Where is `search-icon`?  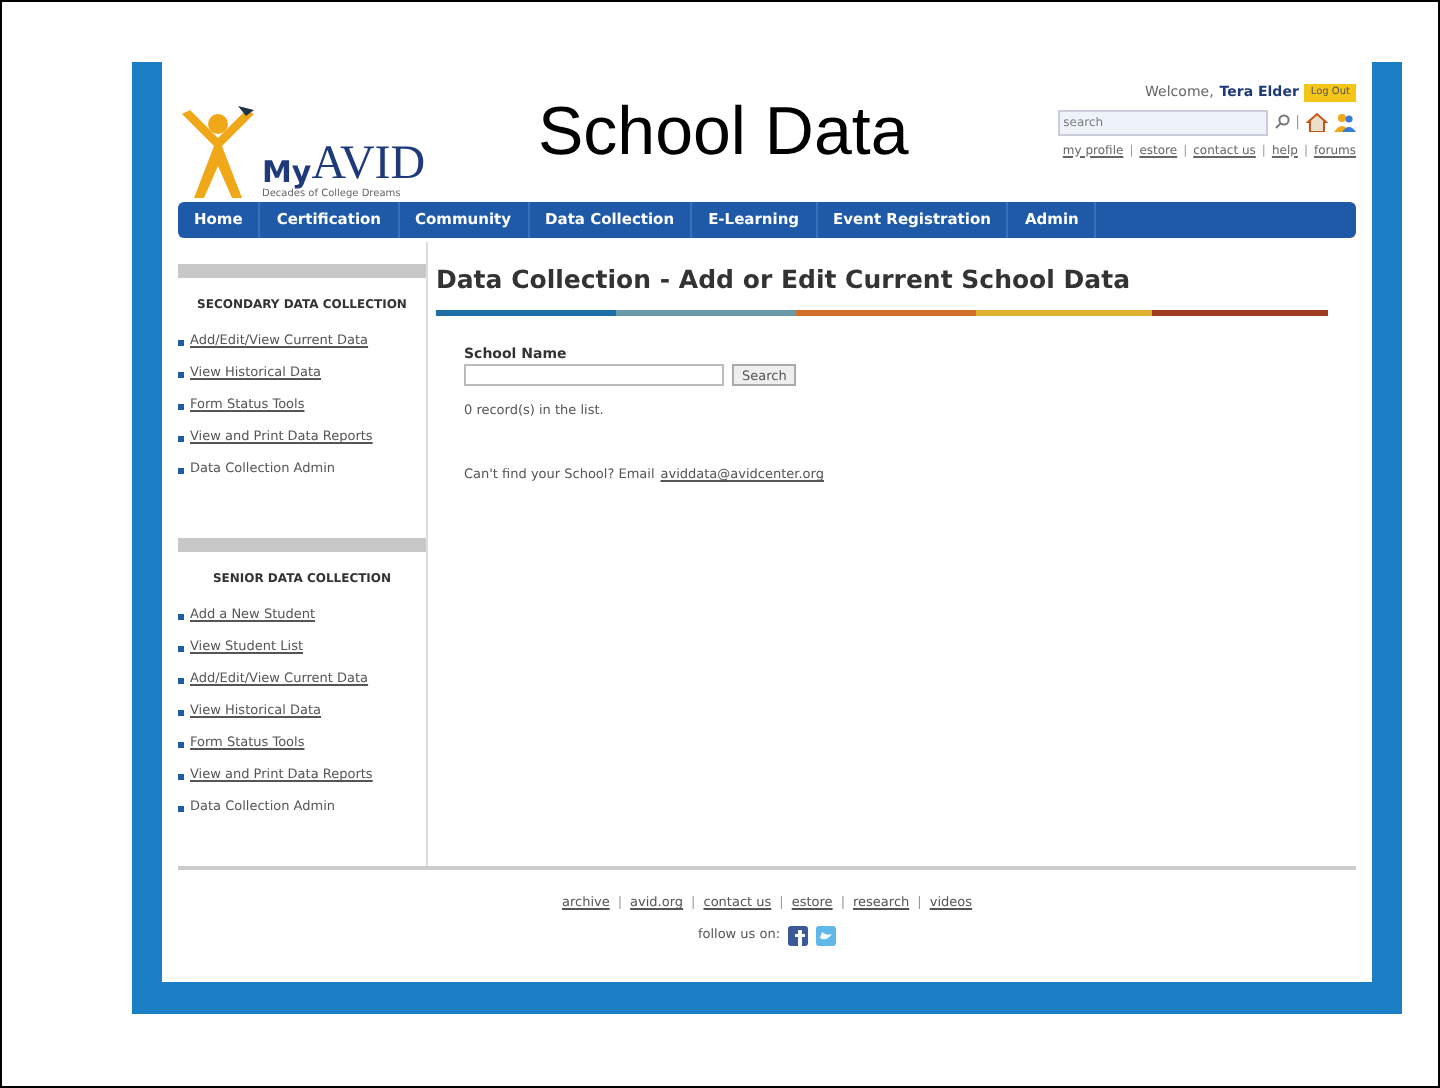
search-icon is located at coordinates (1281, 122).